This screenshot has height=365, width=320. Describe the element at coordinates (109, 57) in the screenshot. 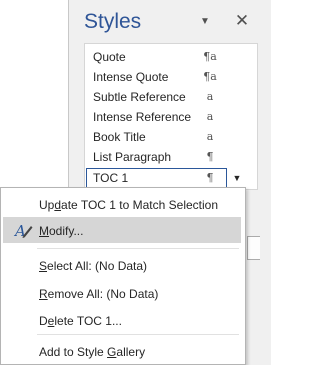

I see `style-name: Quote` at that location.